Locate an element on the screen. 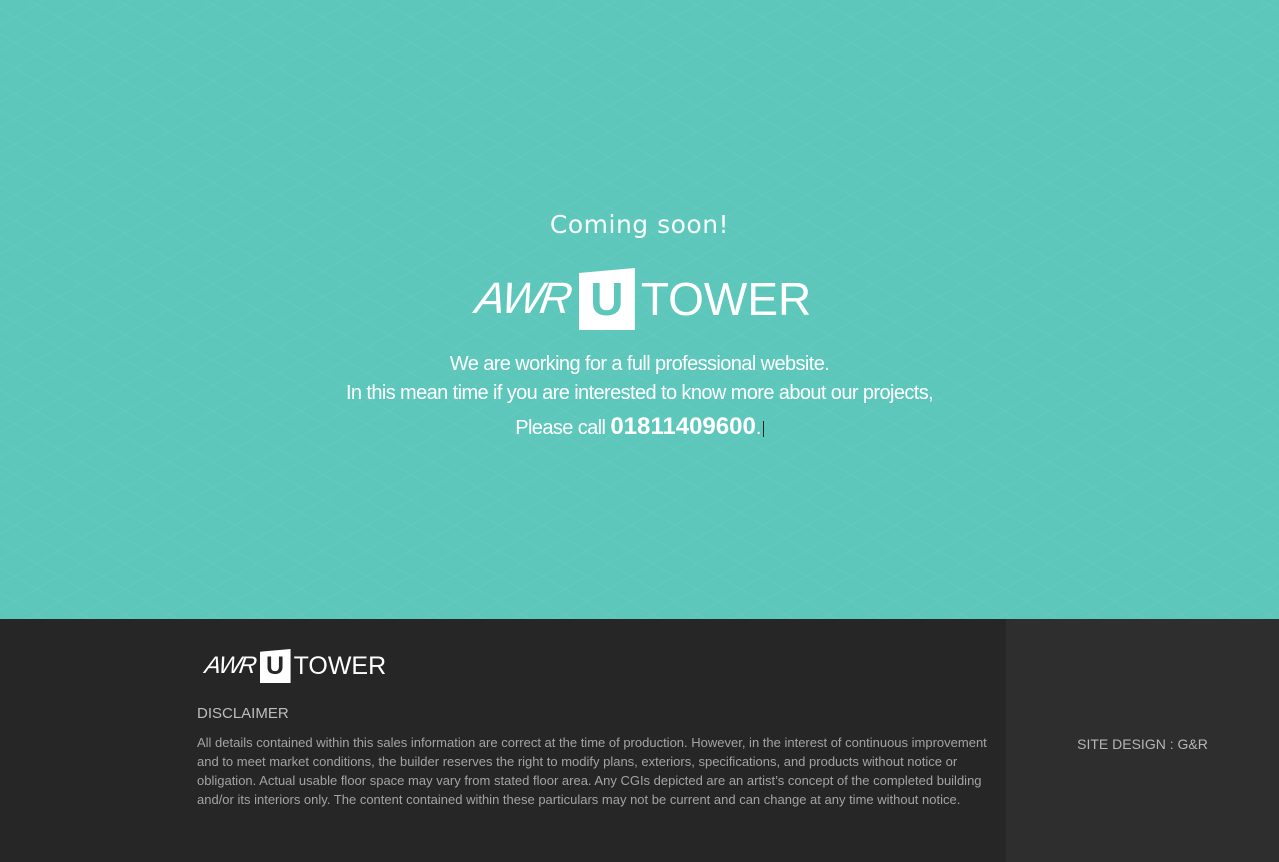  phone-number: 01811409600 is located at coordinates (683, 426).